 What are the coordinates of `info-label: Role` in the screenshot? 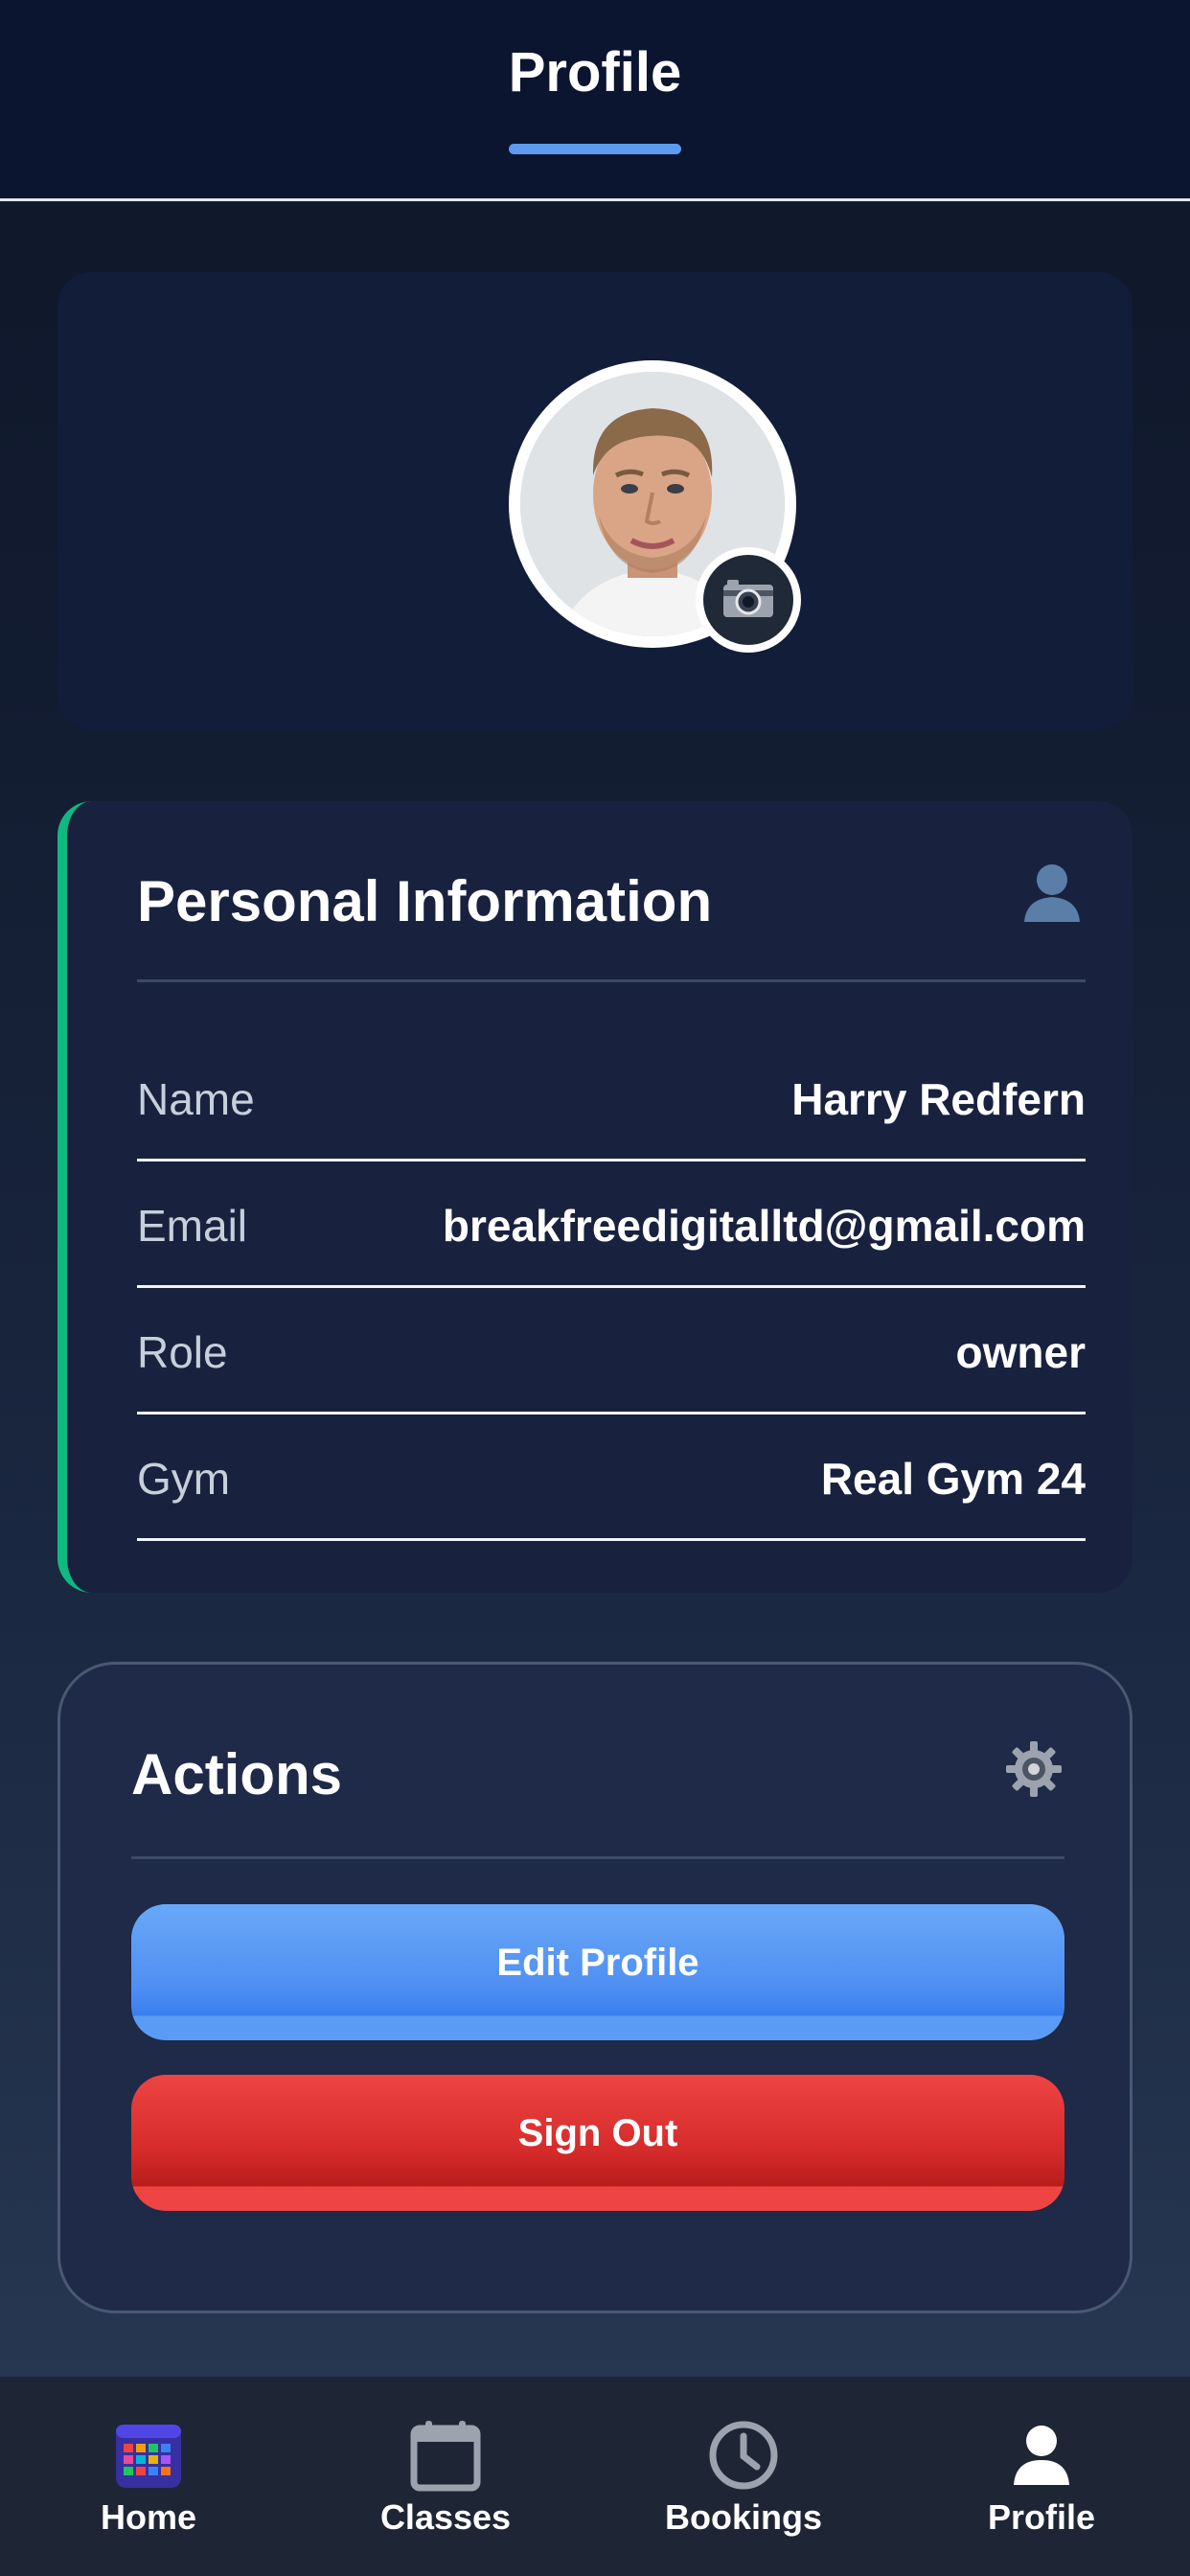 It's located at (183, 1352).